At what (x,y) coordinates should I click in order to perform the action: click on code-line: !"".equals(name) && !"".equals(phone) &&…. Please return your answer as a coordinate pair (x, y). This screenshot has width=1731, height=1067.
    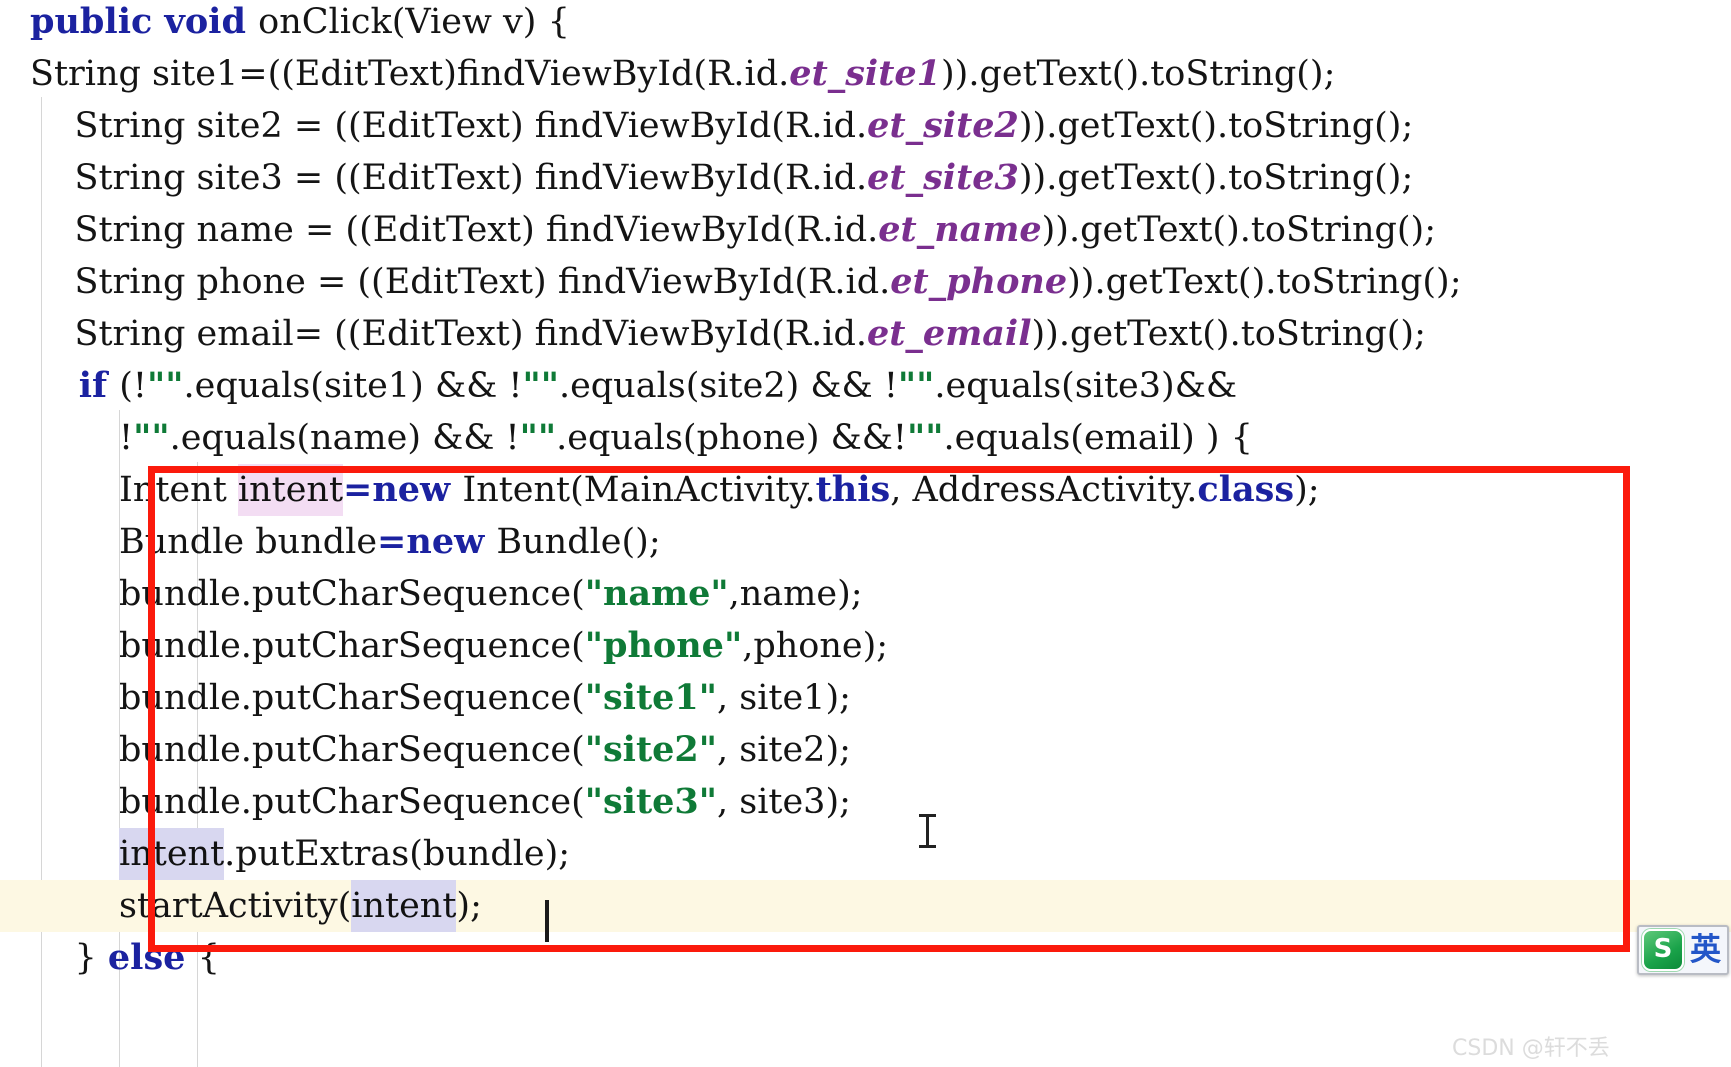
    Looking at the image, I should click on (865, 438).